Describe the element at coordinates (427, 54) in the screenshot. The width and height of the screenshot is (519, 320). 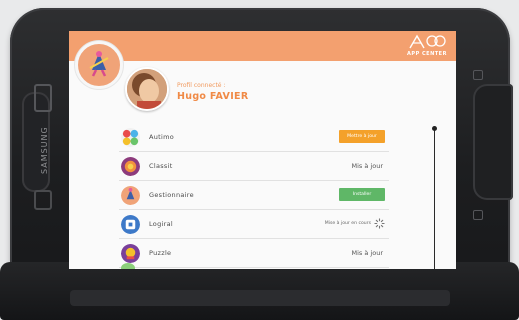
I see `app-center-label: APP CENTER` at that location.